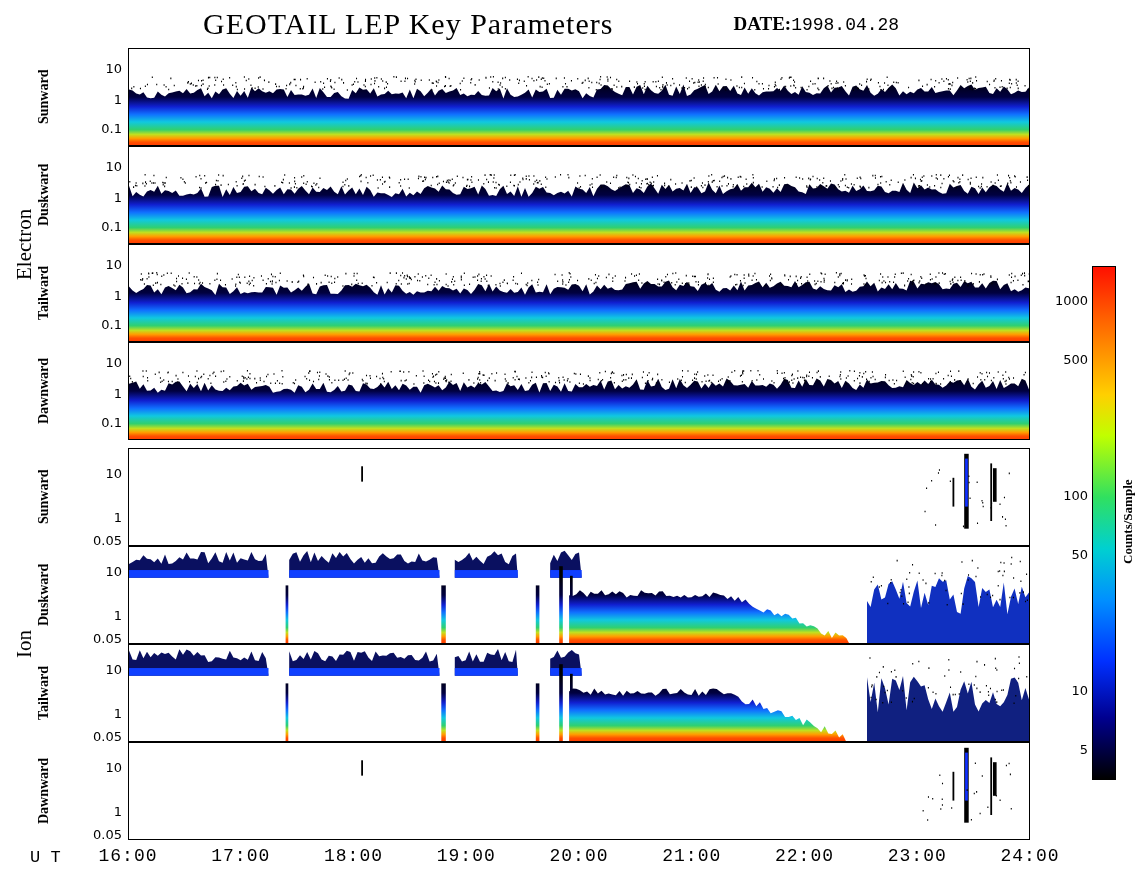 This screenshot has width=1142, height=880. I want to click on color-scale-tick: 100, so click(1075, 495).